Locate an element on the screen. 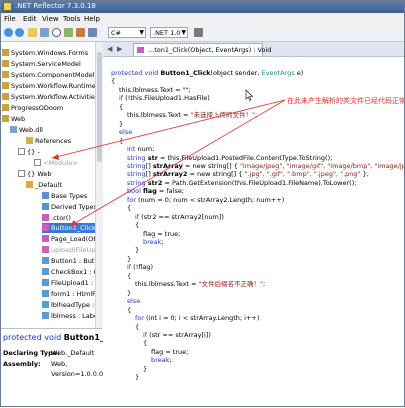  tree-node: _Default is located at coordinates (44, 185).